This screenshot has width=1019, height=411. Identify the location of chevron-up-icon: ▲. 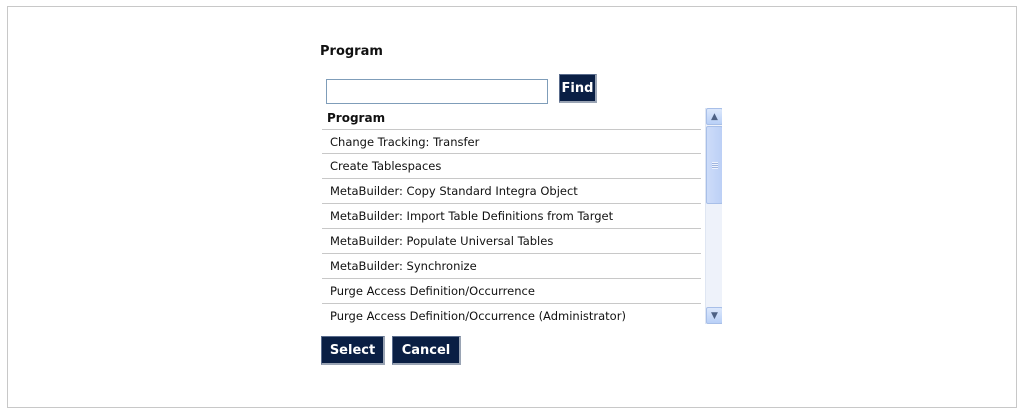
(714, 116).